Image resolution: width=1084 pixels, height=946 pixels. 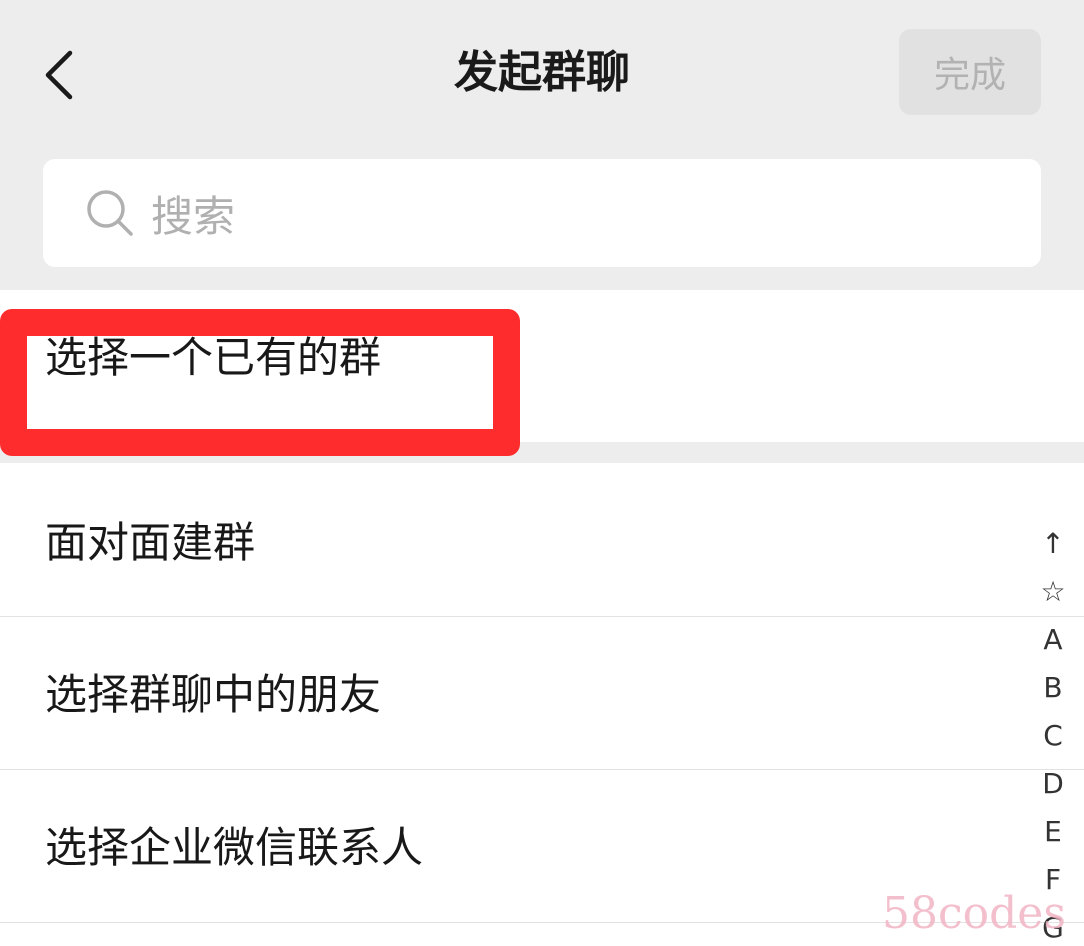 What do you see at coordinates (234, 847) in the screenshot?
I see `option-label: 选择企业微信联系人` at bounding box center [234, 847].